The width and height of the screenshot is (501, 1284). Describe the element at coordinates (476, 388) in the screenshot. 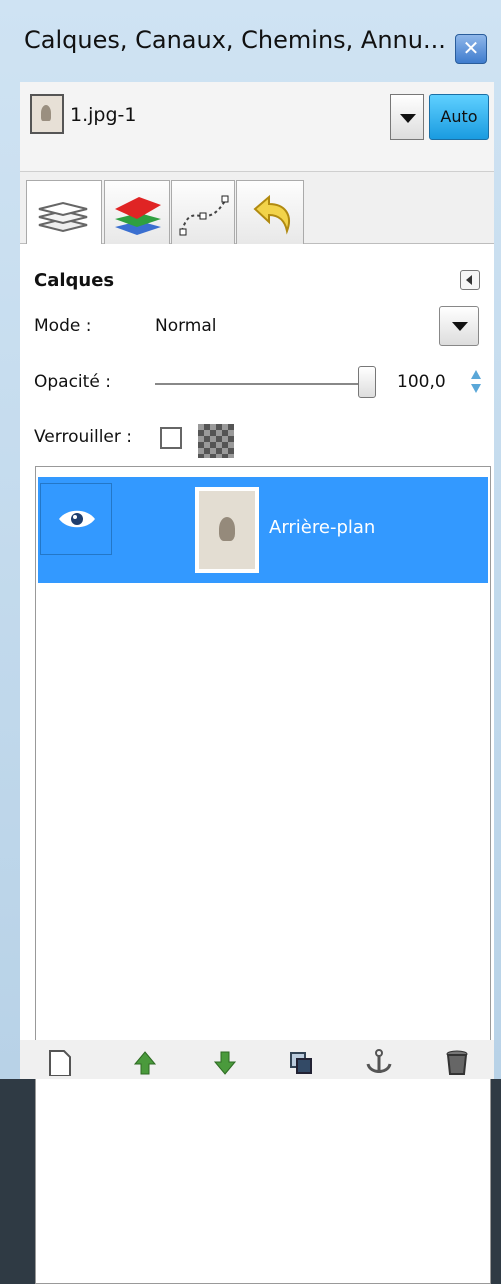

I see `spin-down-icon` at that location.